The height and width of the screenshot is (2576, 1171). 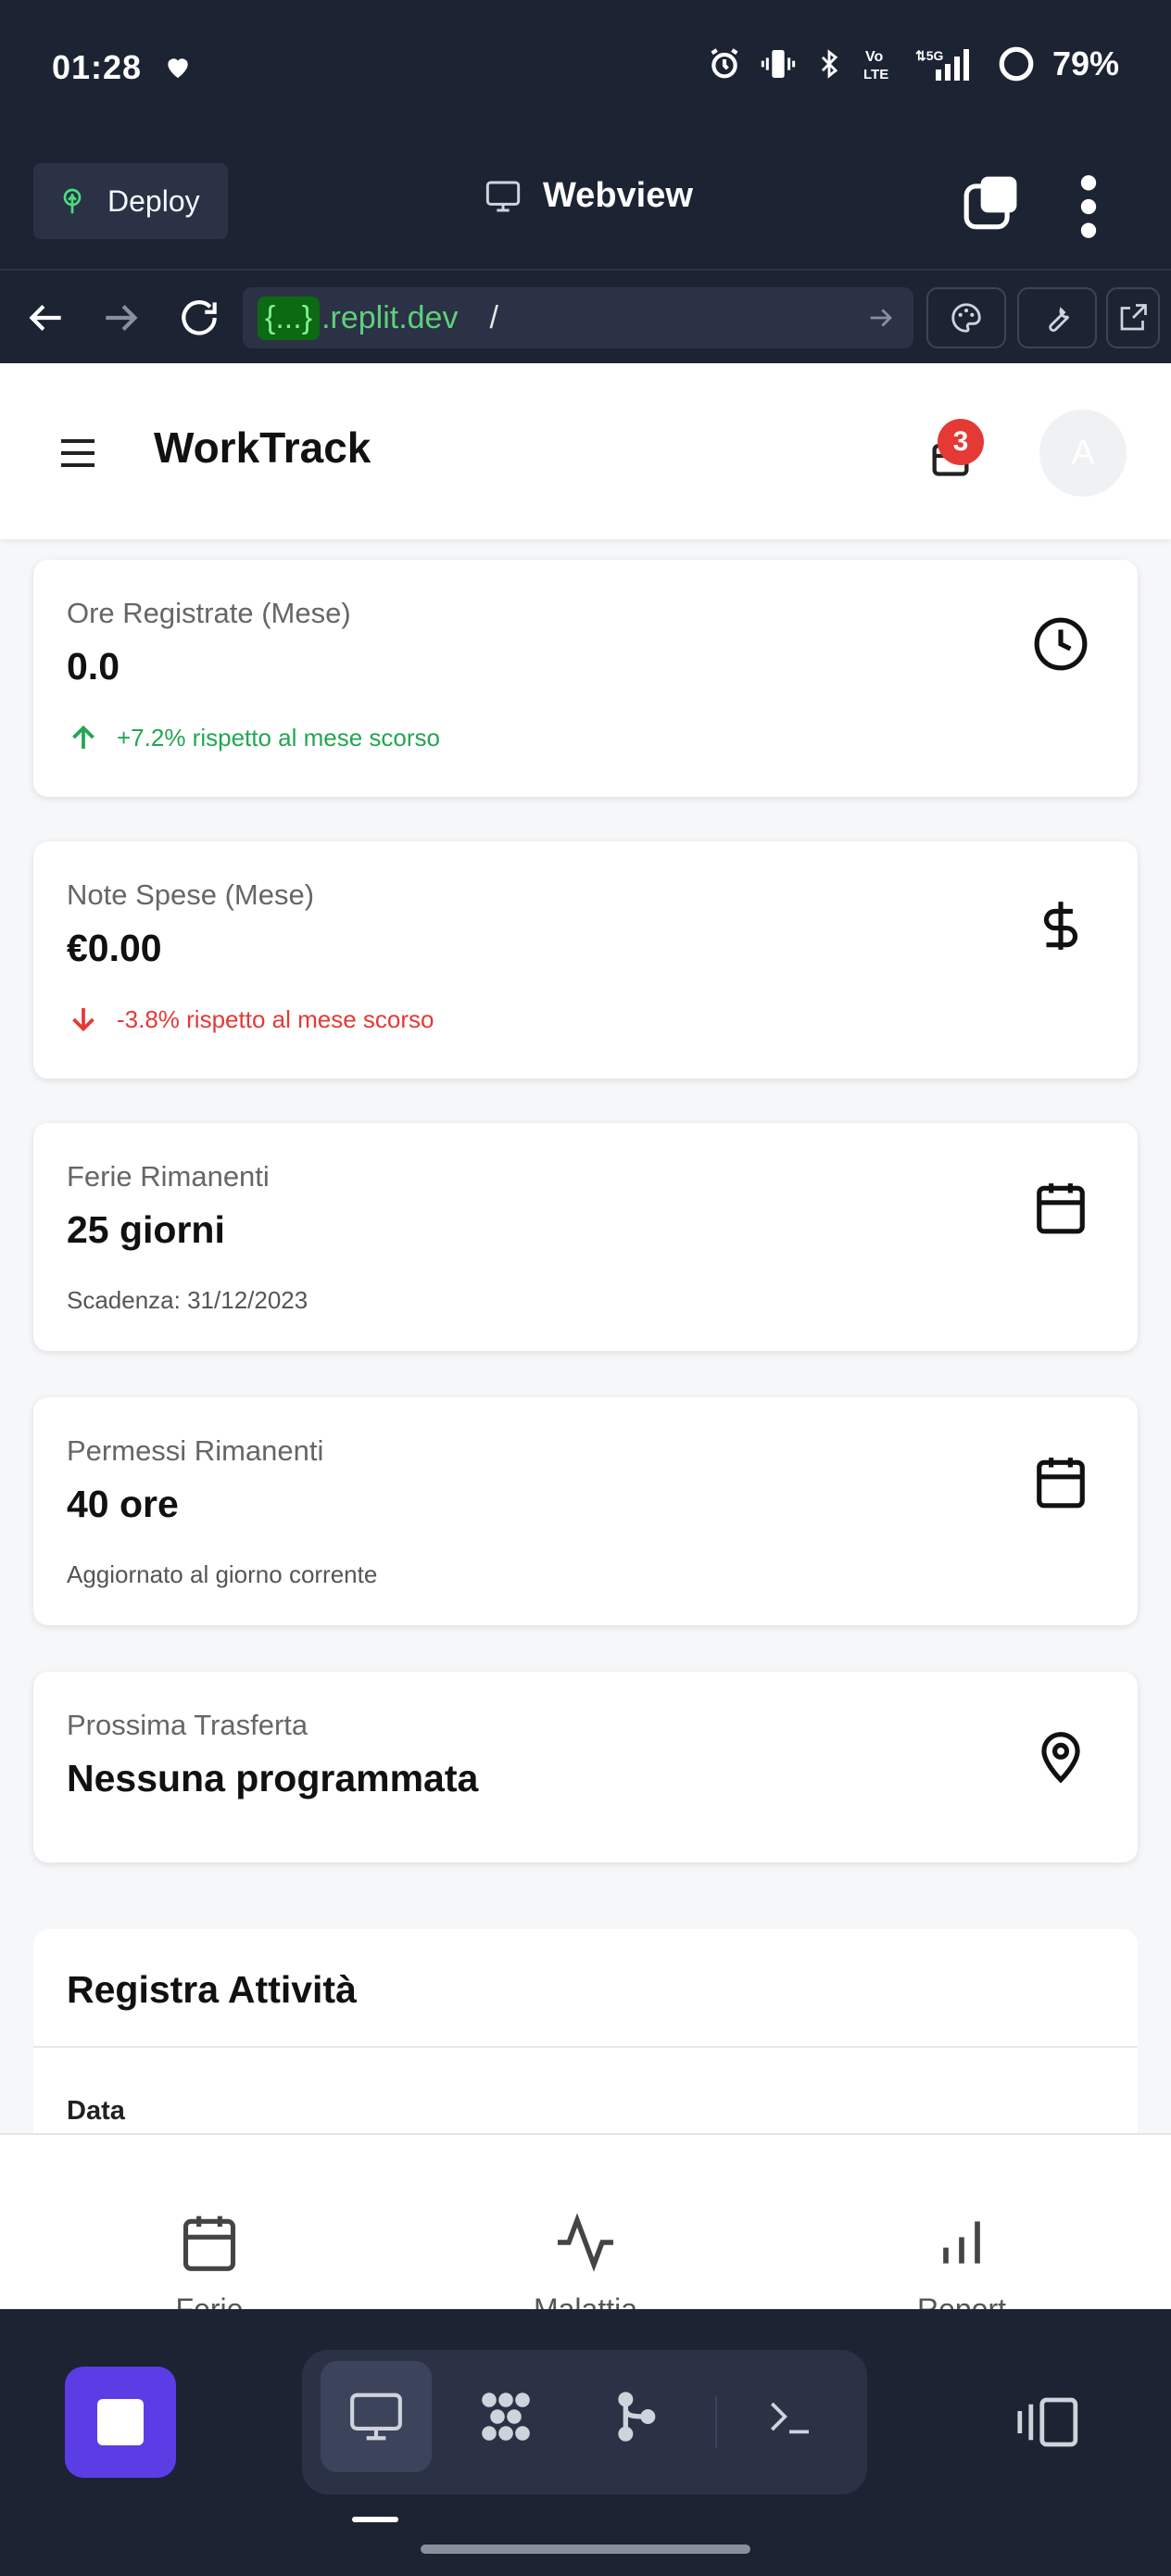 I want to click on open-external-button, so click(x=1133, y=318).